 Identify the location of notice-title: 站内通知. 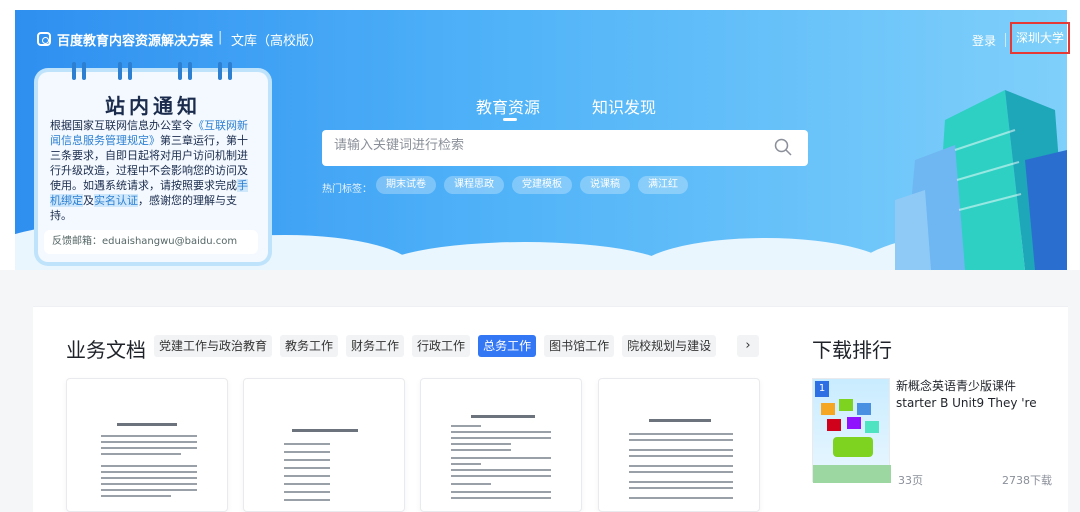
(153, 106).